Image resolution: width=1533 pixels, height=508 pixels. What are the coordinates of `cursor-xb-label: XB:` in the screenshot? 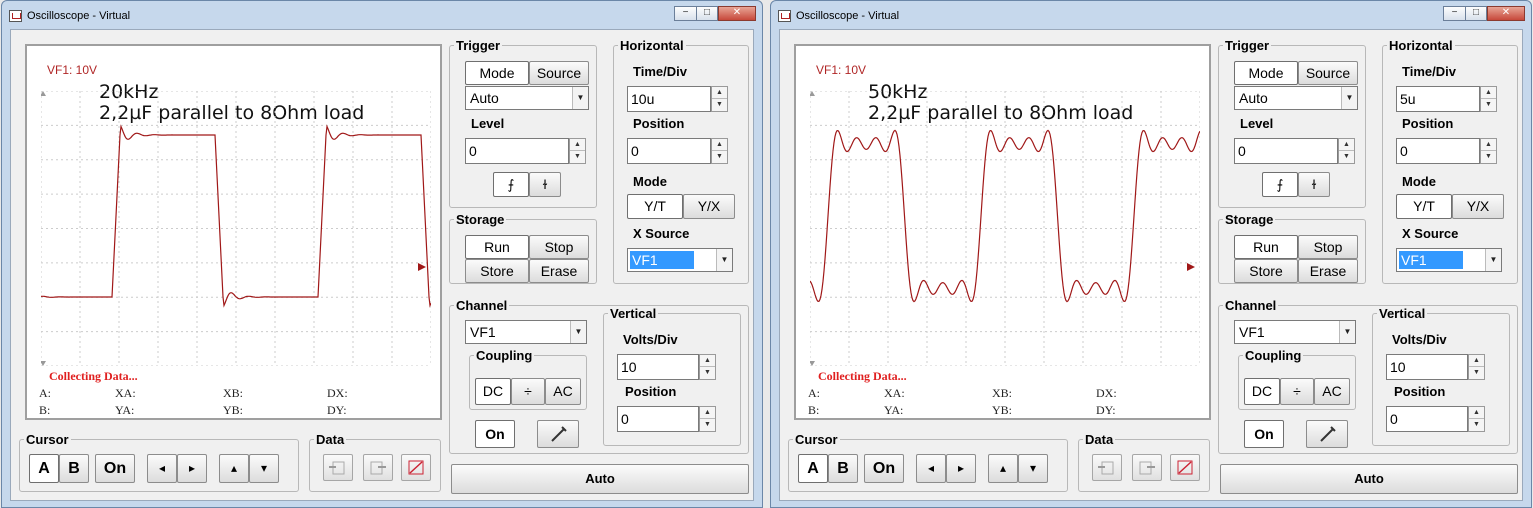 It's located at (233, 393).